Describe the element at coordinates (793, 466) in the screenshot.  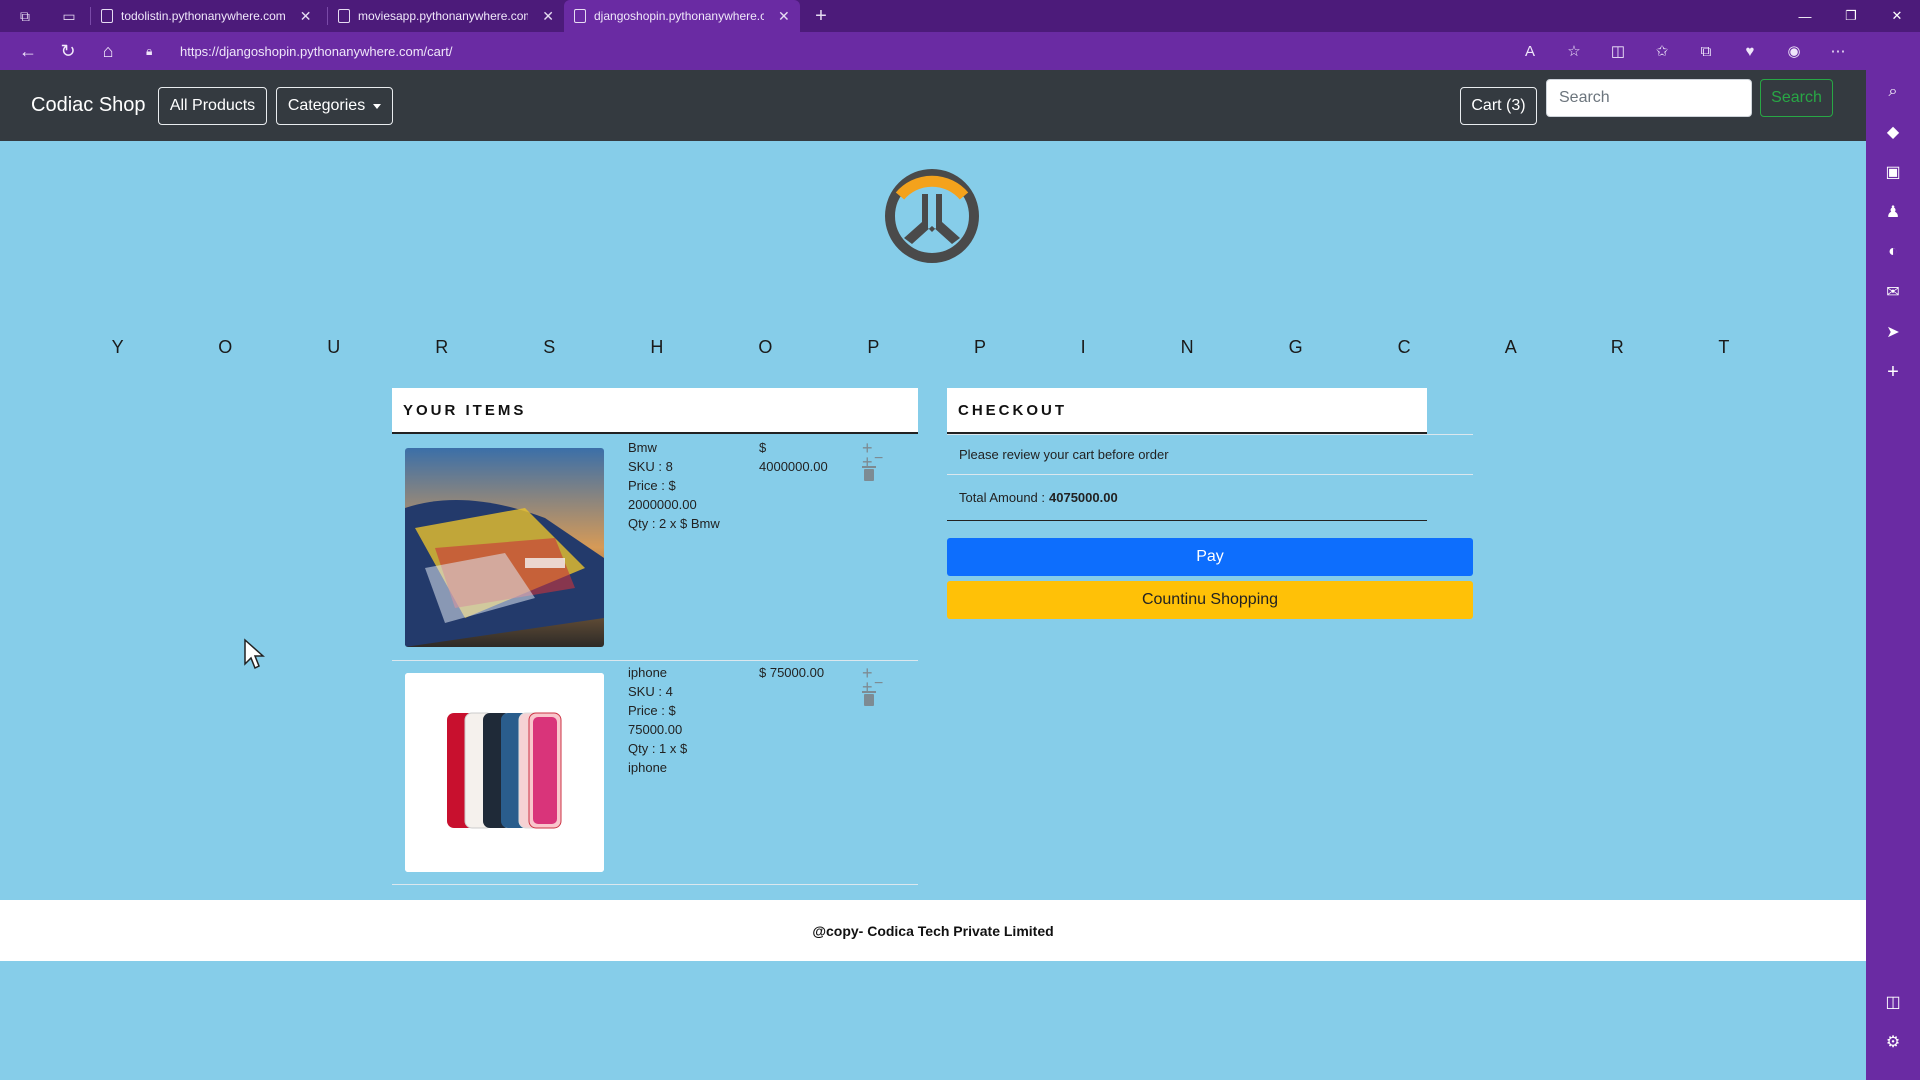
I see `item-total-value: 4000000.00` at that location.